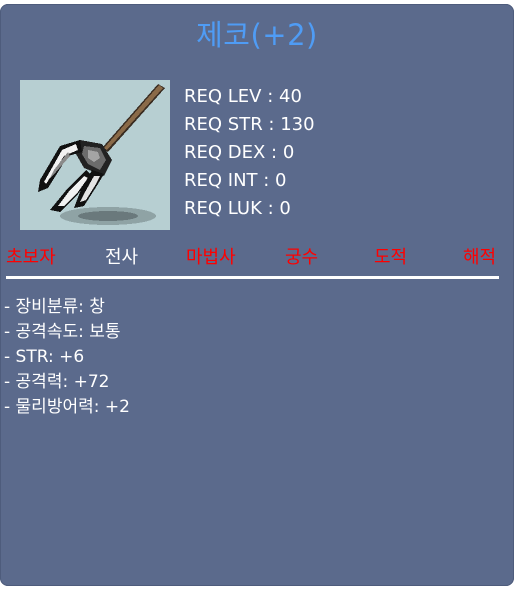  What do you see at coordinates (211, 257) in the screenshot?
I see `job-magician: 마법사` at bounding box center [211, 257].